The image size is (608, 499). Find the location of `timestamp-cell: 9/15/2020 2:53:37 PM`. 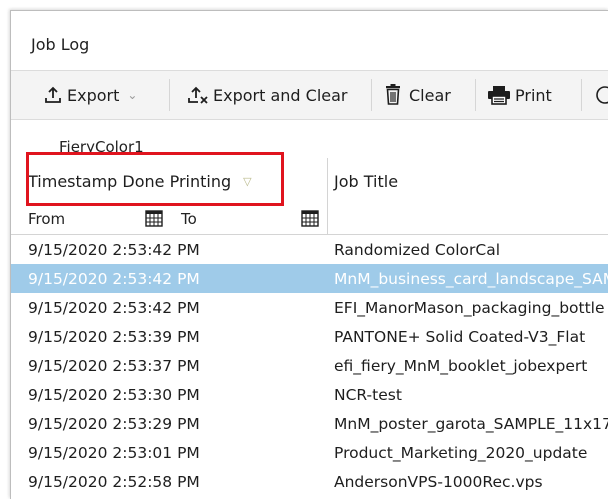

timestamp-cell: 9/15/2020 2:53:37 PM is located at coordinates (114, 366).